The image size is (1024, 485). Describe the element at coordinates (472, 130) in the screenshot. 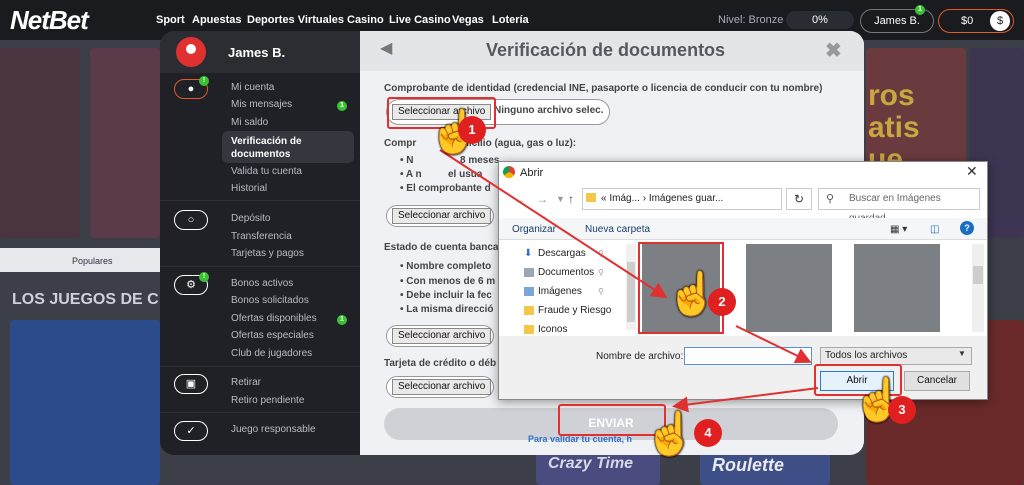

I see `step-number-badge: 1` at that location.